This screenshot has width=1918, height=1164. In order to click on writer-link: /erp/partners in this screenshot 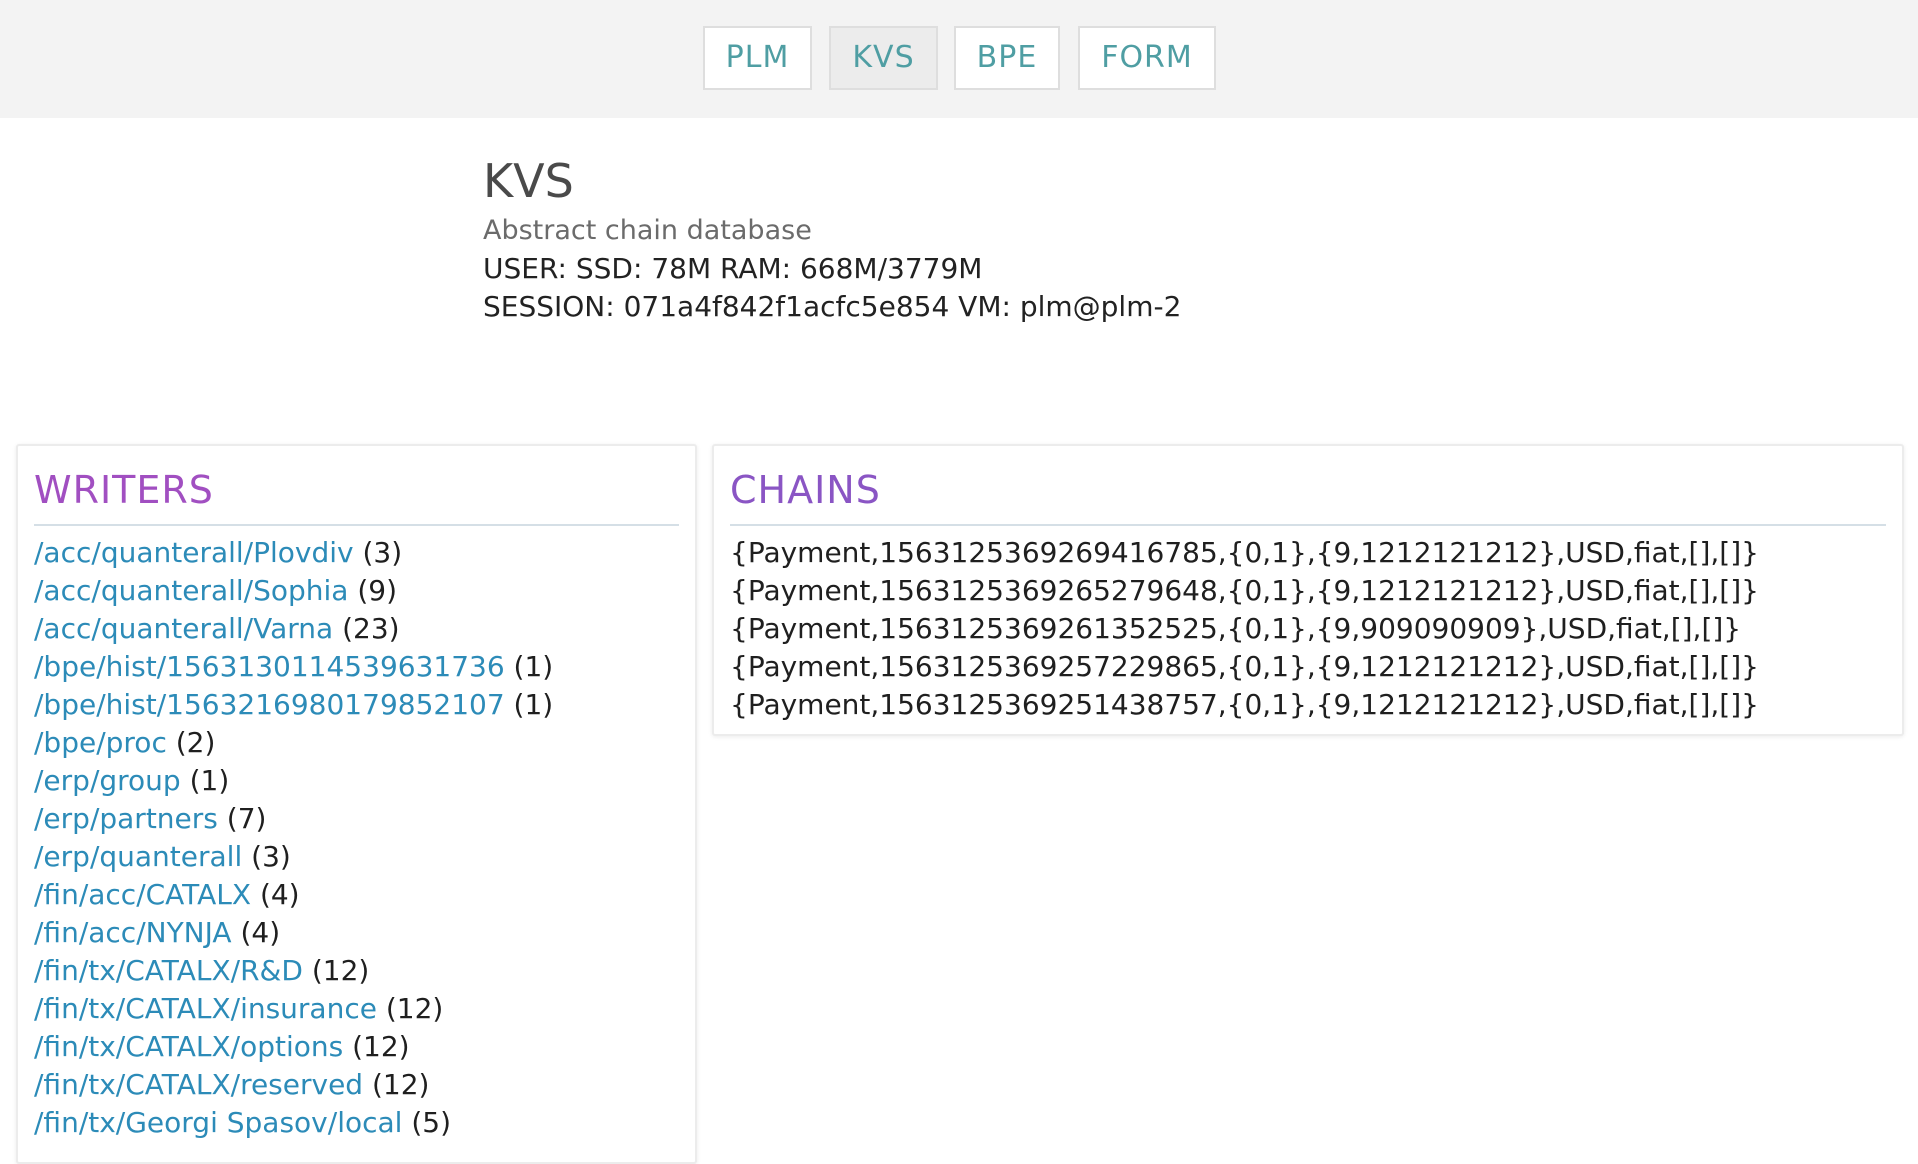, I will do `click(126, 818)`.